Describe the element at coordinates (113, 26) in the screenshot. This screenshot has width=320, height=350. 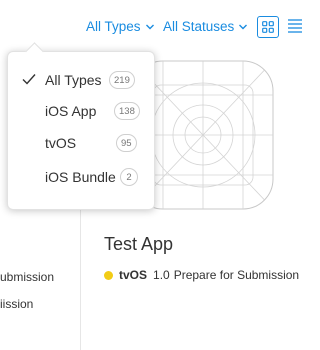
I see `type-filter-label: All Types` at that location.